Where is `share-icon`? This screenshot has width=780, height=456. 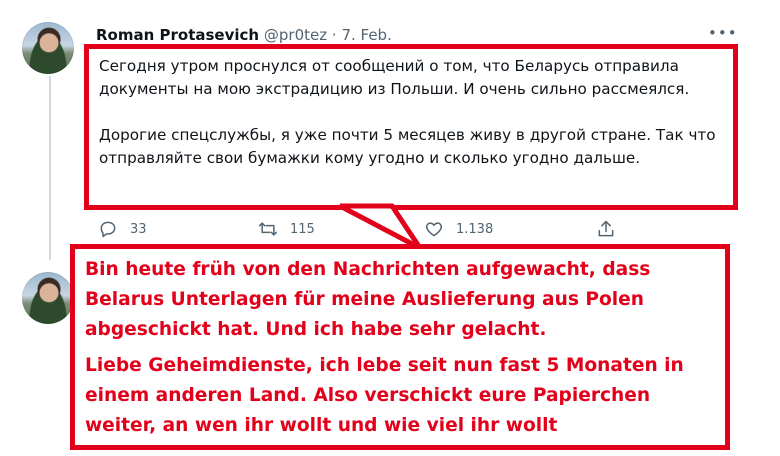
share-icon is located at coordinates (606, 228).